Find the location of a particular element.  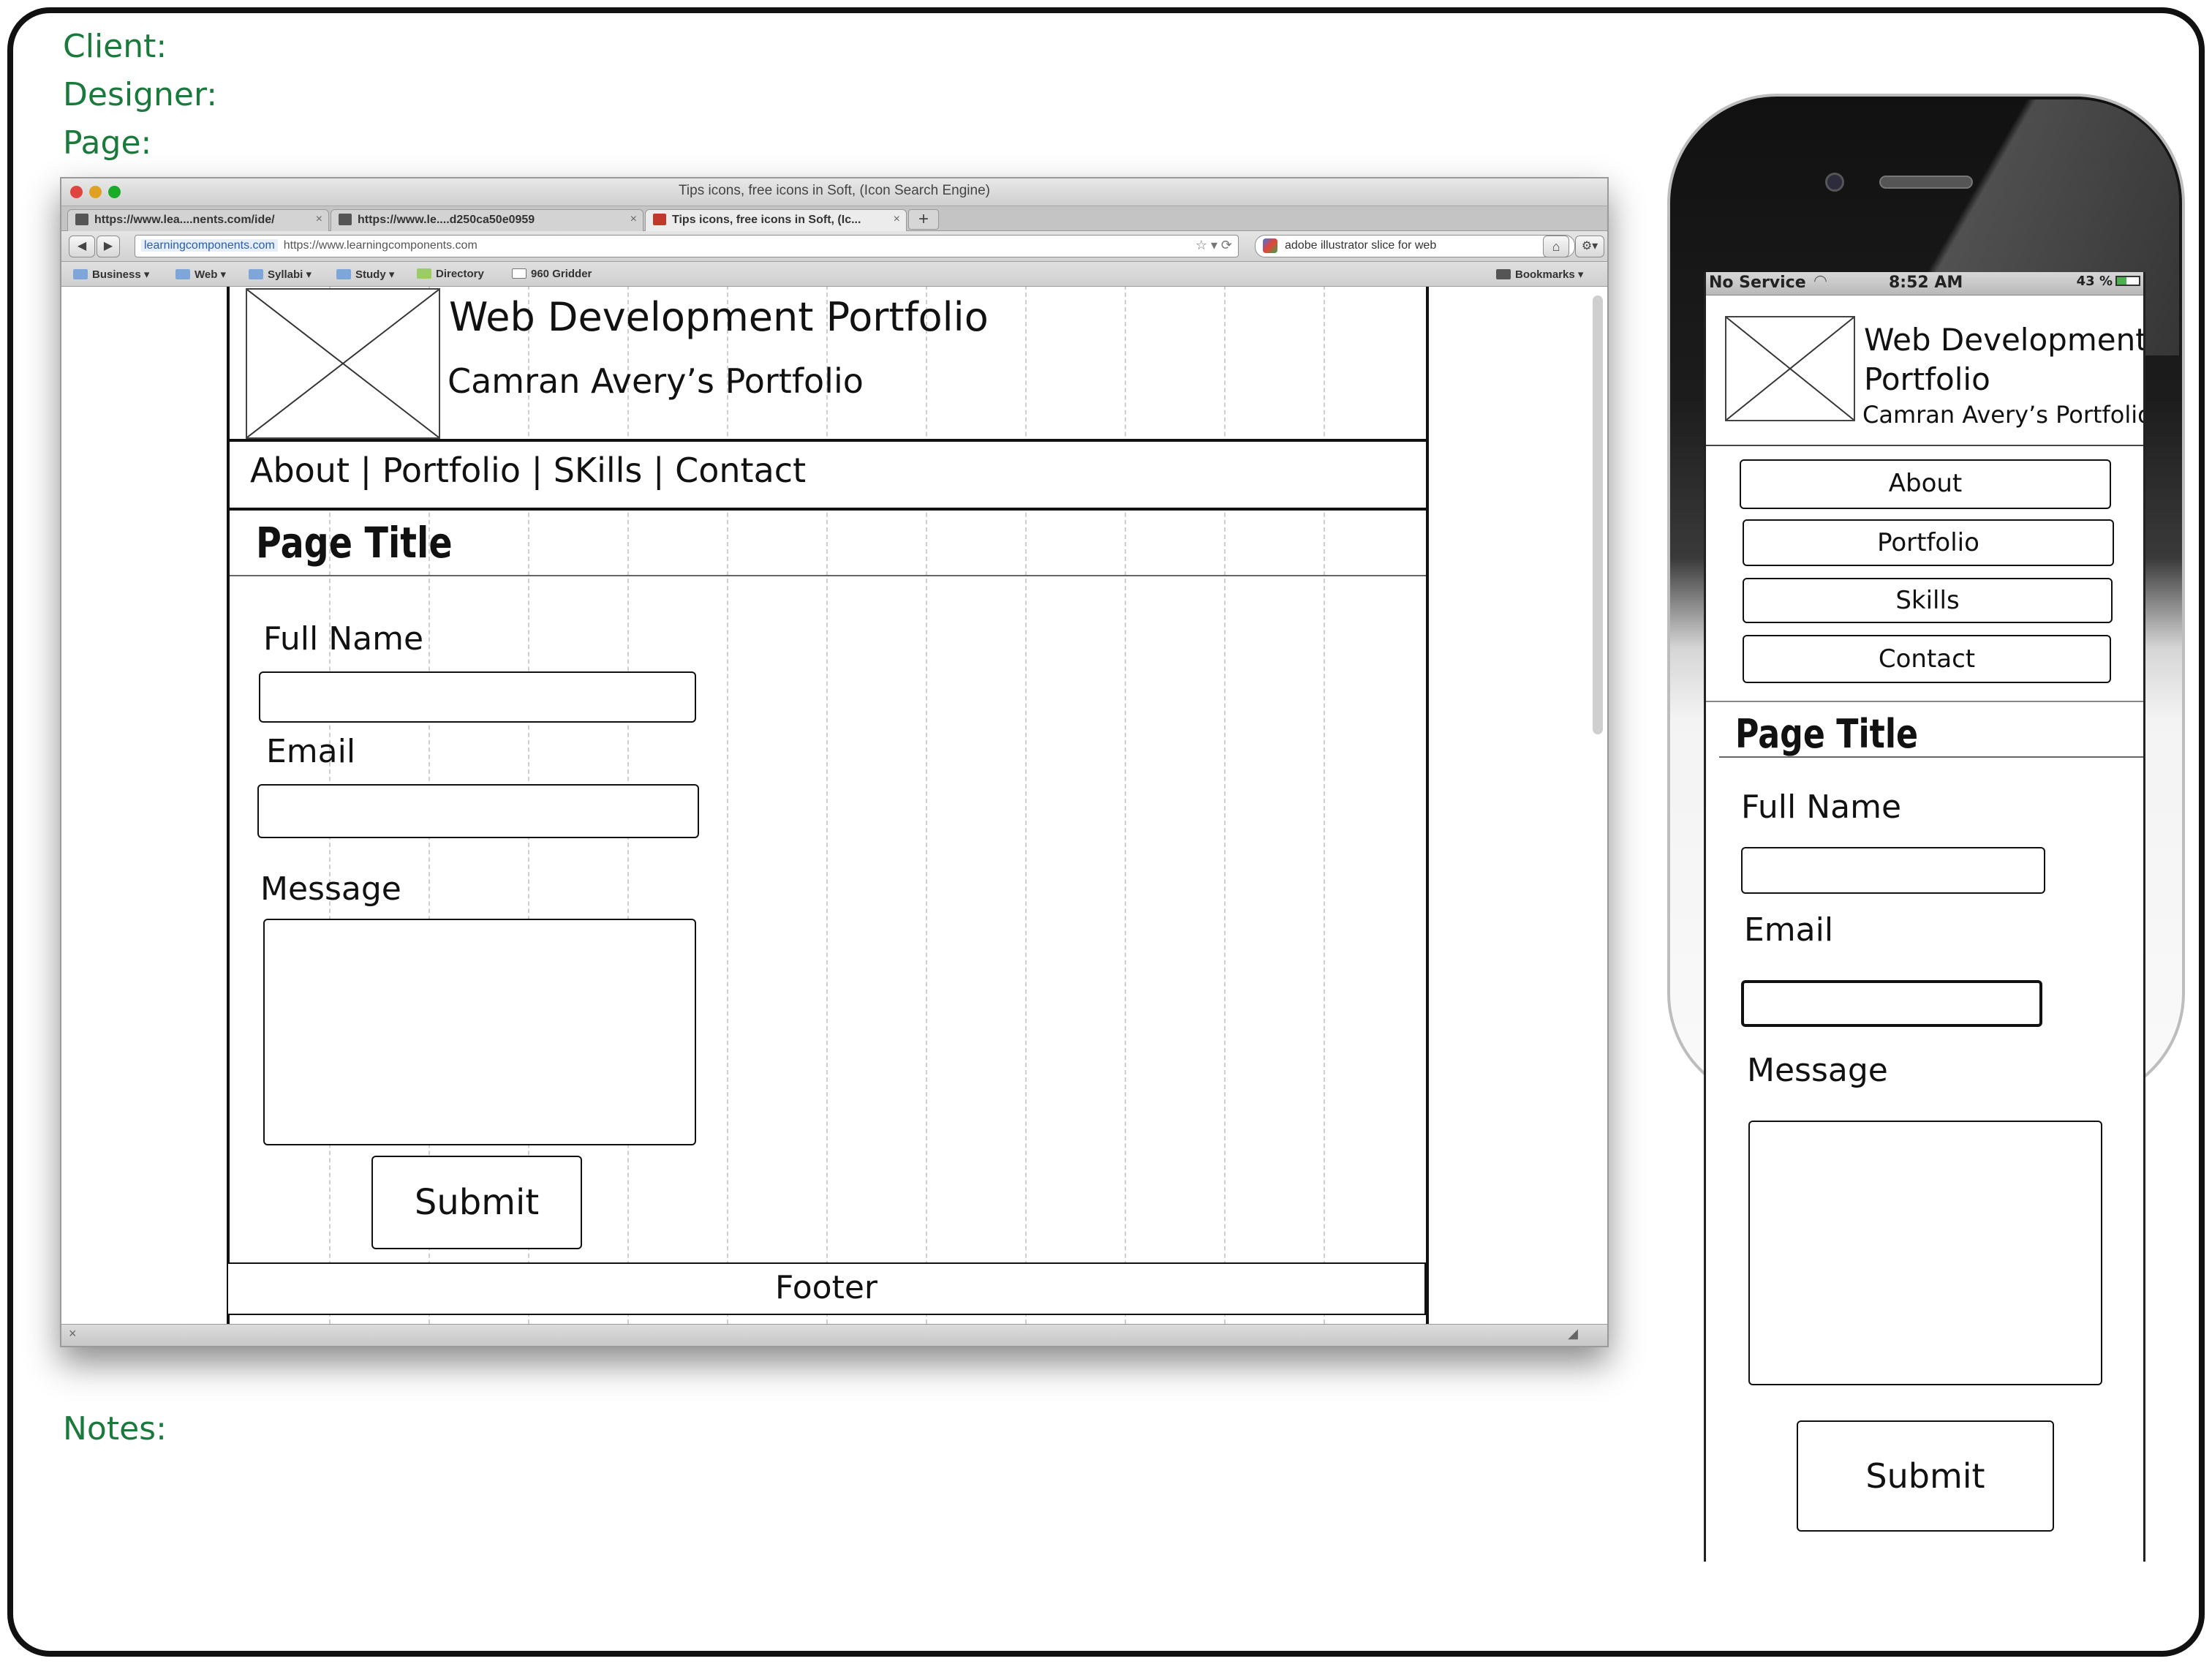

full-name-input is located at coordinates (477, 697).